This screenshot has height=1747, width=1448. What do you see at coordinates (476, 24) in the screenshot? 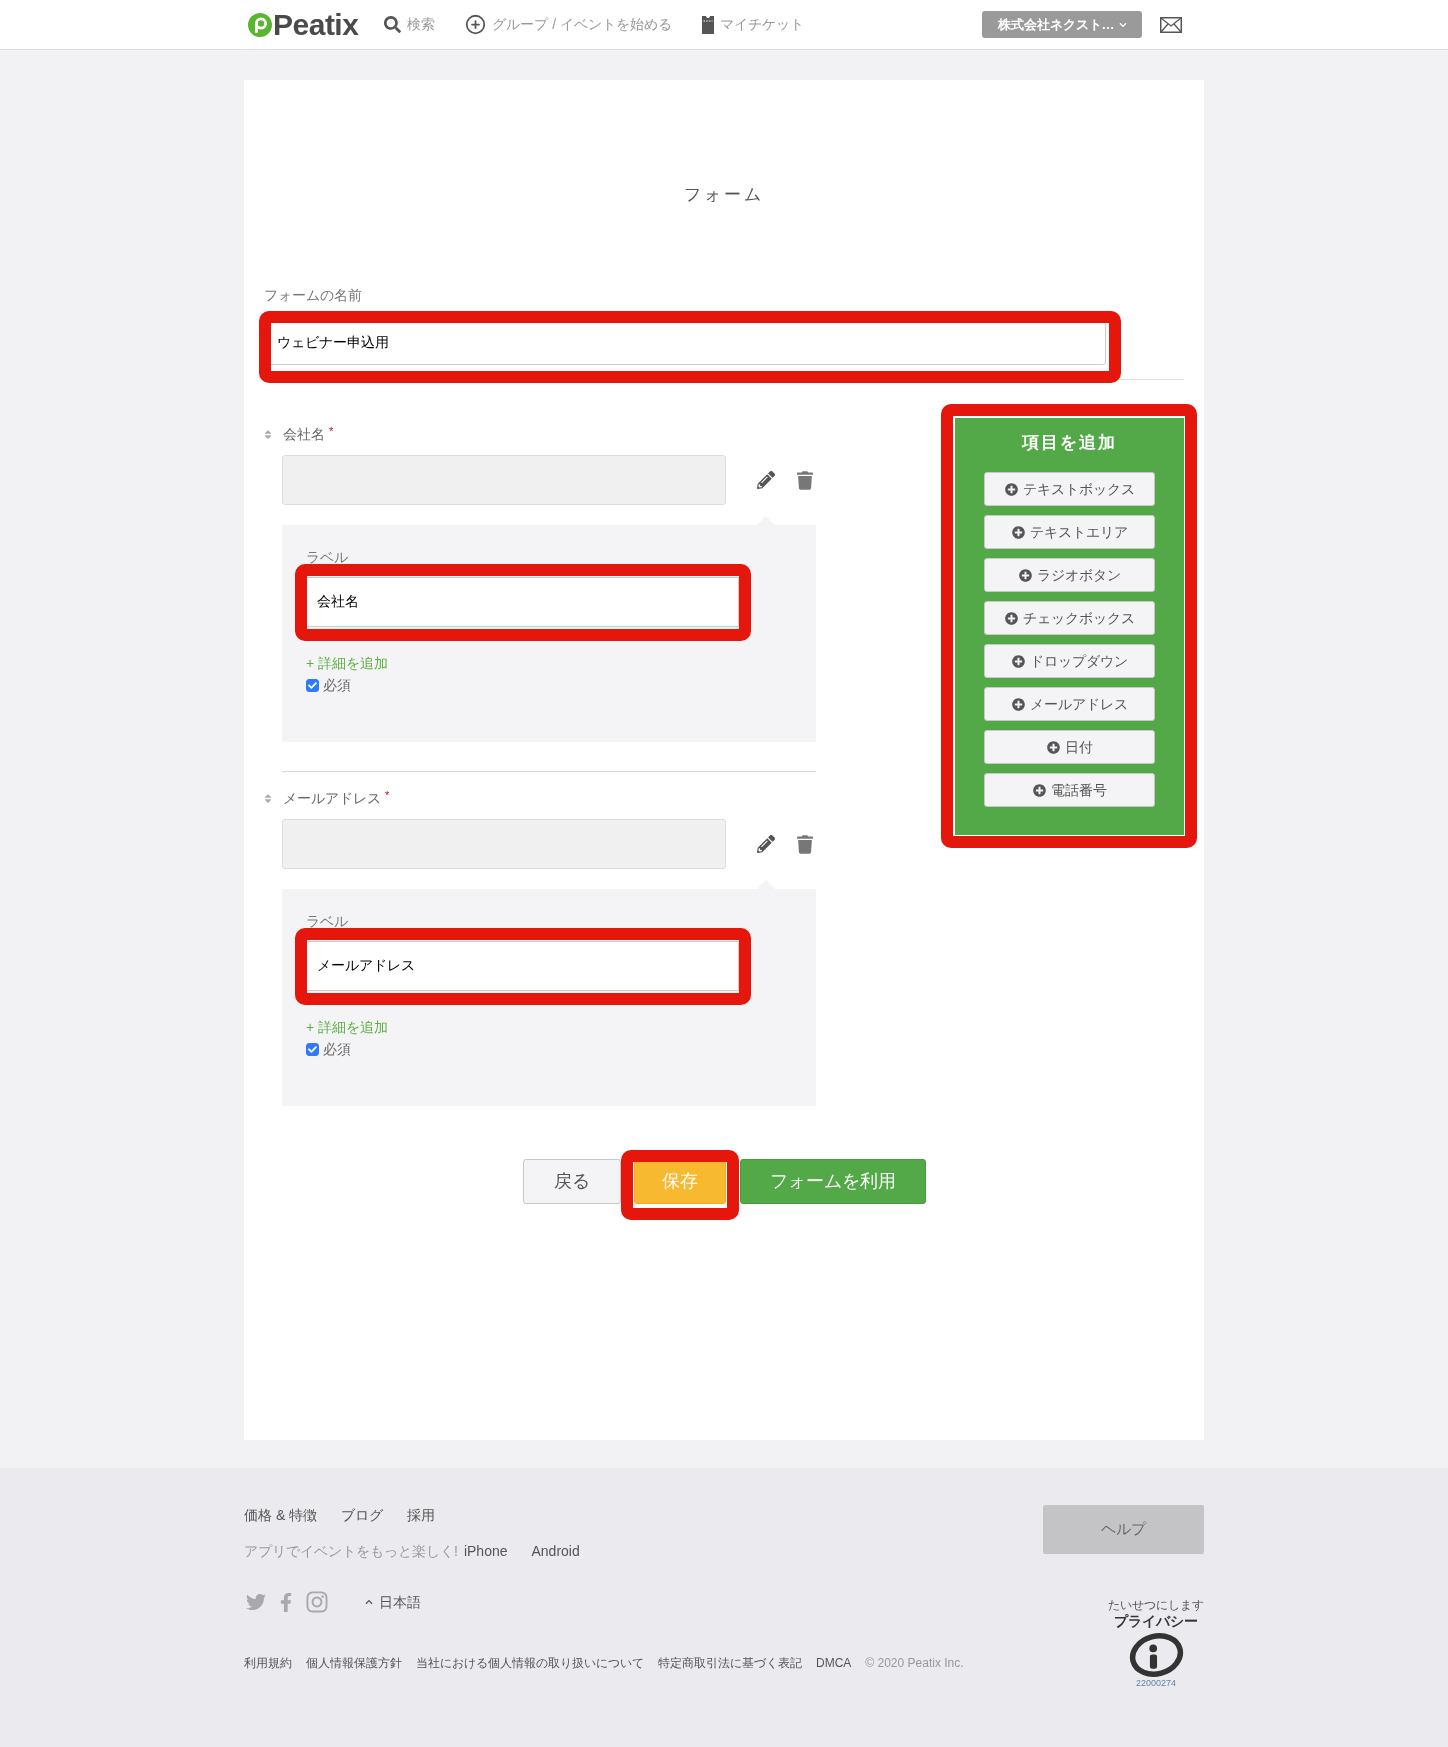
I see `plus-circle-icon` at bounding box center [476, 24].